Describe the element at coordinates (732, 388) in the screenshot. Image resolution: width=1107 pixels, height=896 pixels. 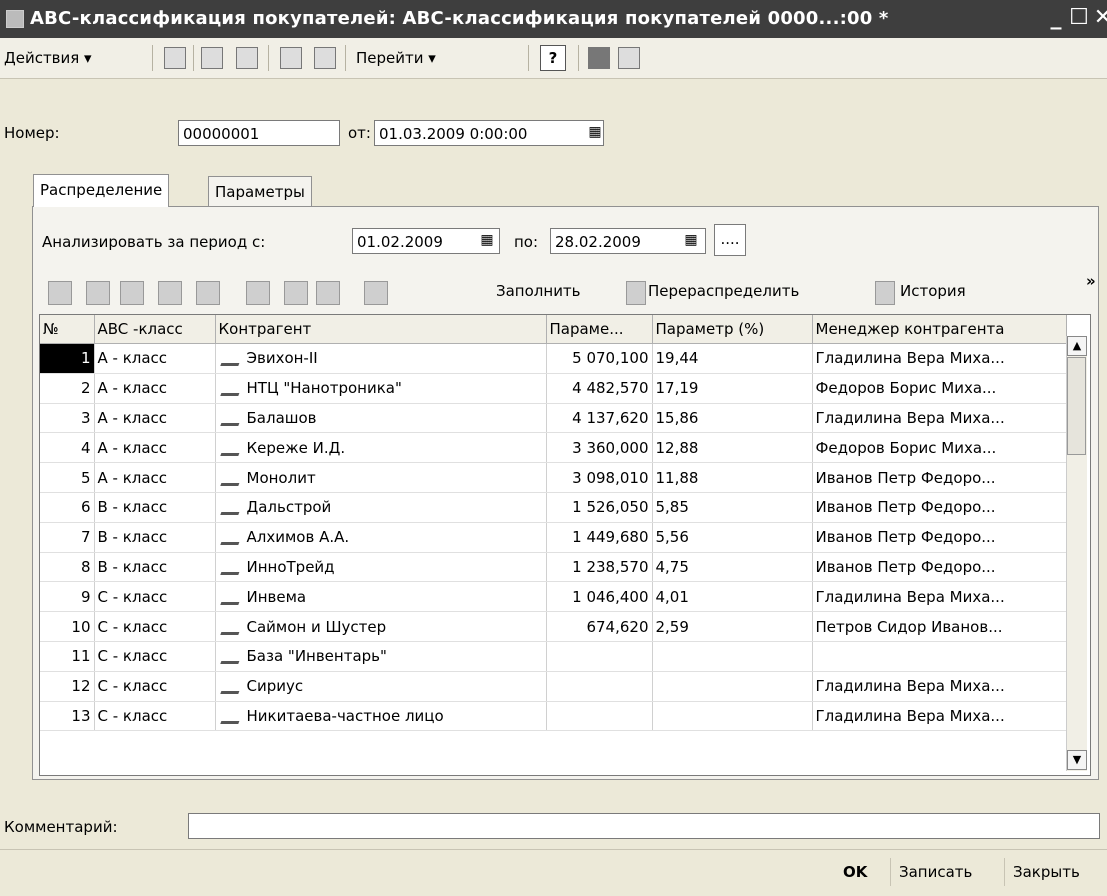
I see `parameter-percent-cell: 17,19` at that location.